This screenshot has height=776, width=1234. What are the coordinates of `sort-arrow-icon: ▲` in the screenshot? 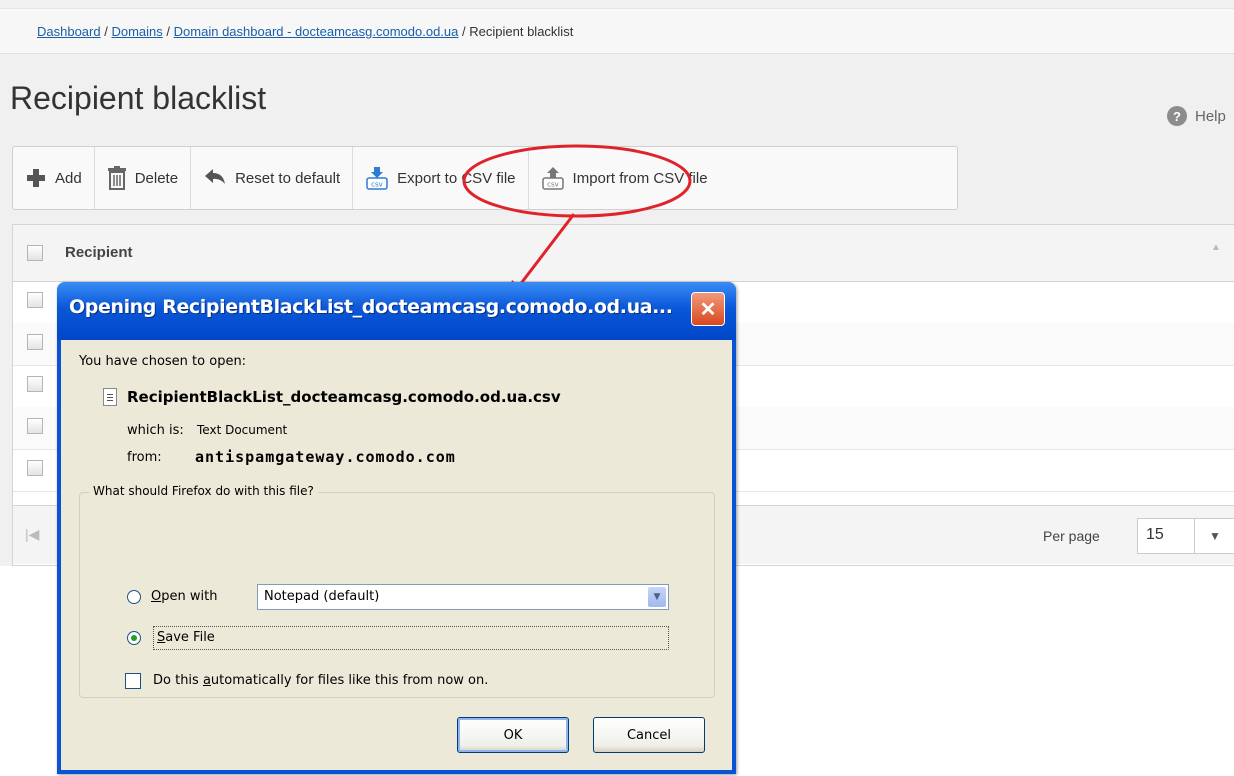 It's located at (1216, 247).